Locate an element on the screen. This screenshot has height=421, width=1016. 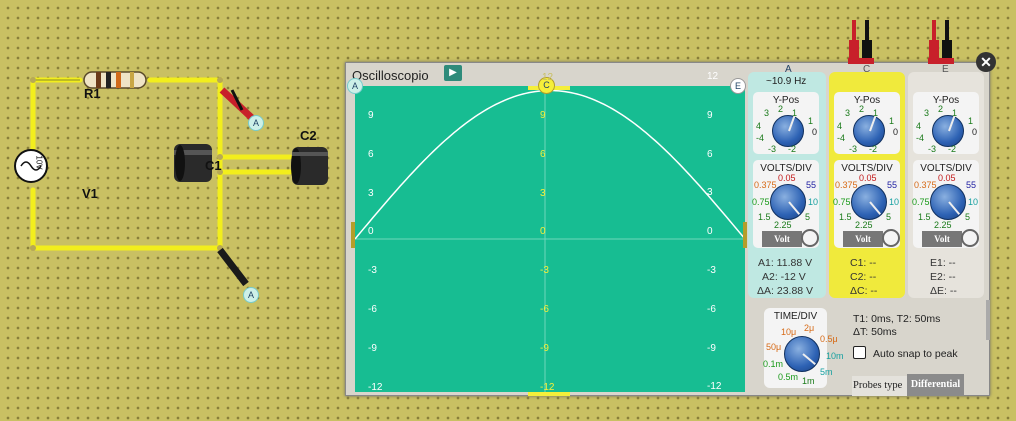
cursor-e-badge: E is located at coordinates (738, 86).